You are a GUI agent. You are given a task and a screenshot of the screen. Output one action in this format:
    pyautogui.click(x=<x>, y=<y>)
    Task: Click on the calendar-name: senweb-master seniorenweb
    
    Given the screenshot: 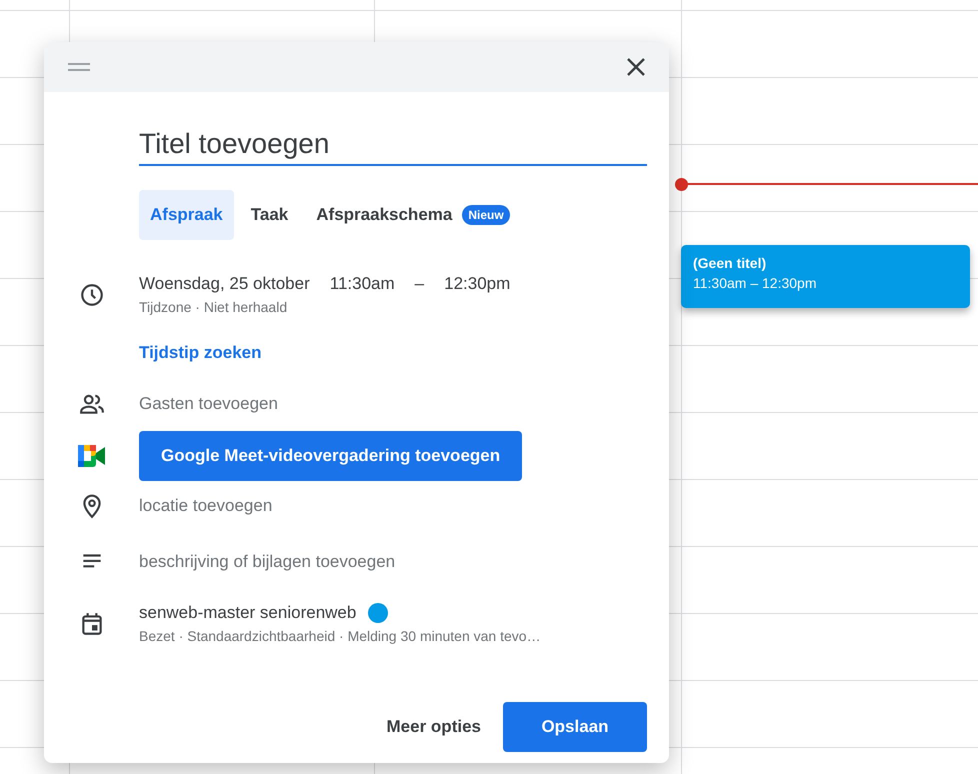 What is the action you would take?
    pyautogui.click(x=247, y=613)
    